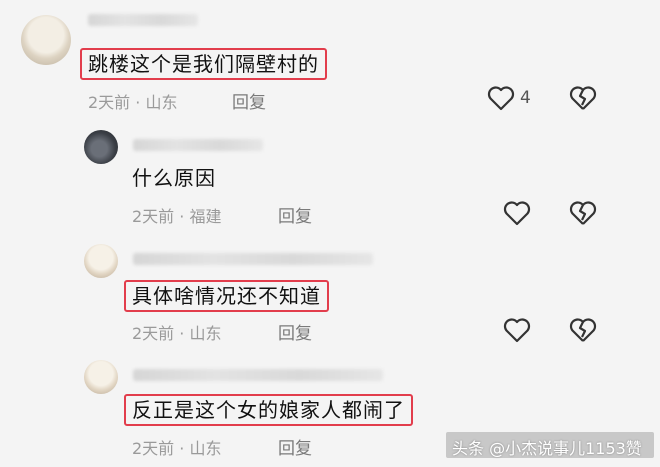 This screenshot has width=660, height=467. I want to click on comment-text: 跳楼这个是我们隔壁村的, so click(203, 64).